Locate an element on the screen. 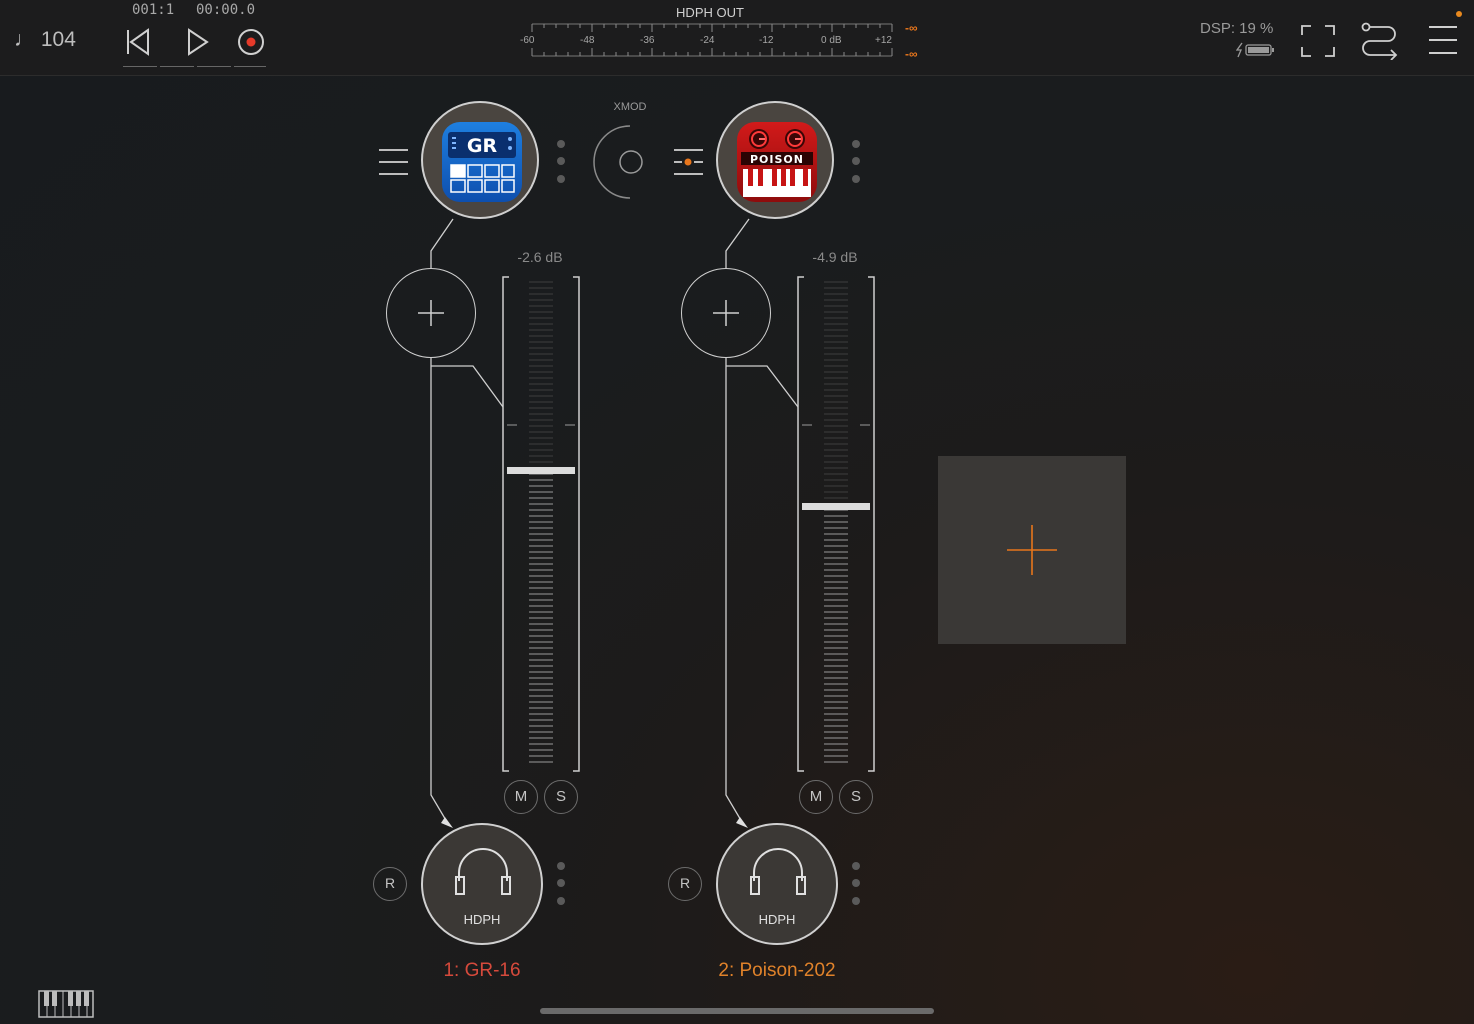  svg-text: GR is located at coordinates (482, 146).